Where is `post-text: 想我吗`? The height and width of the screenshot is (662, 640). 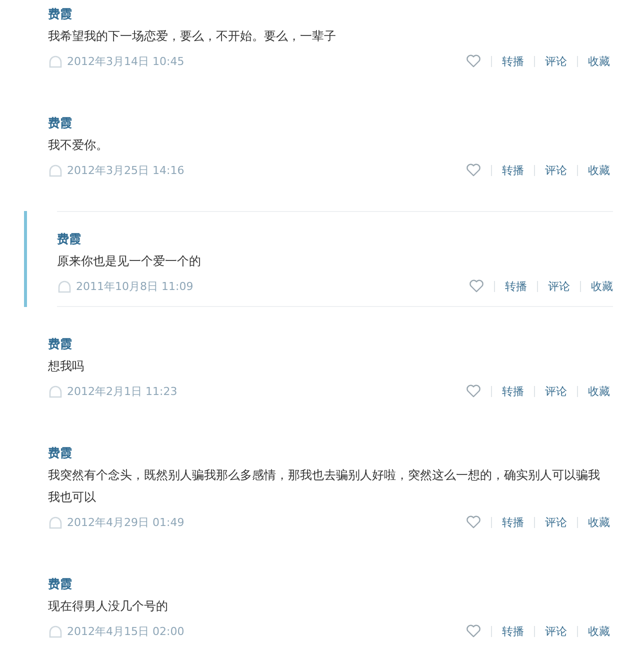
post-text: 想我吗 is located at coordinates (66, 366).